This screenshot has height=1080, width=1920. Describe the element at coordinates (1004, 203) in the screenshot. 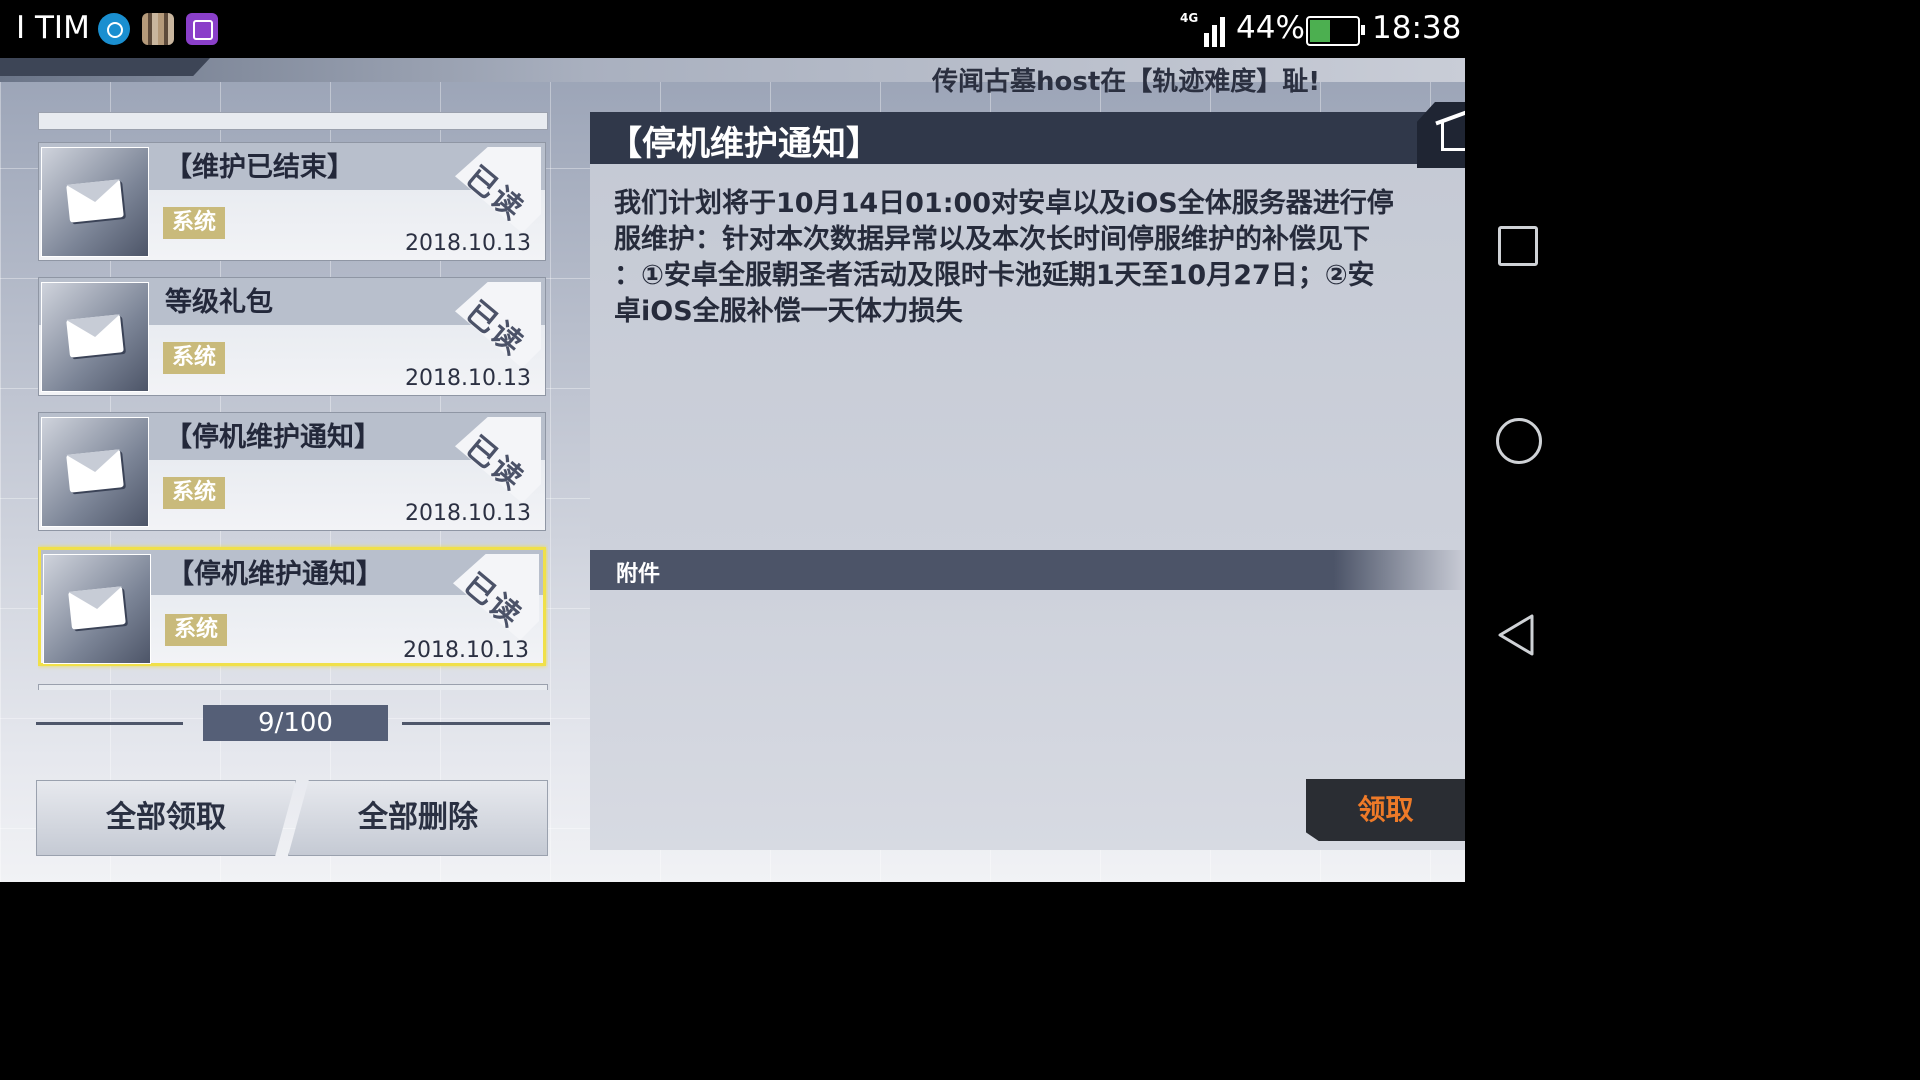

I see `detail-body-line: 我们计划将于10月14日01:00对安卓以及iOS全体服务器进行停` at that location.